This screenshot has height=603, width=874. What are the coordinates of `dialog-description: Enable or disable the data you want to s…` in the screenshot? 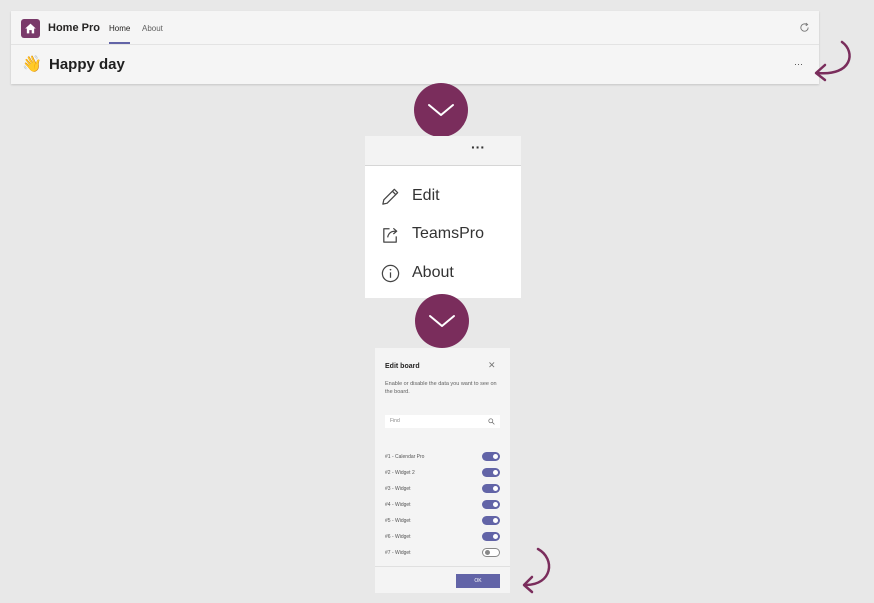 It's located at (441, 388).